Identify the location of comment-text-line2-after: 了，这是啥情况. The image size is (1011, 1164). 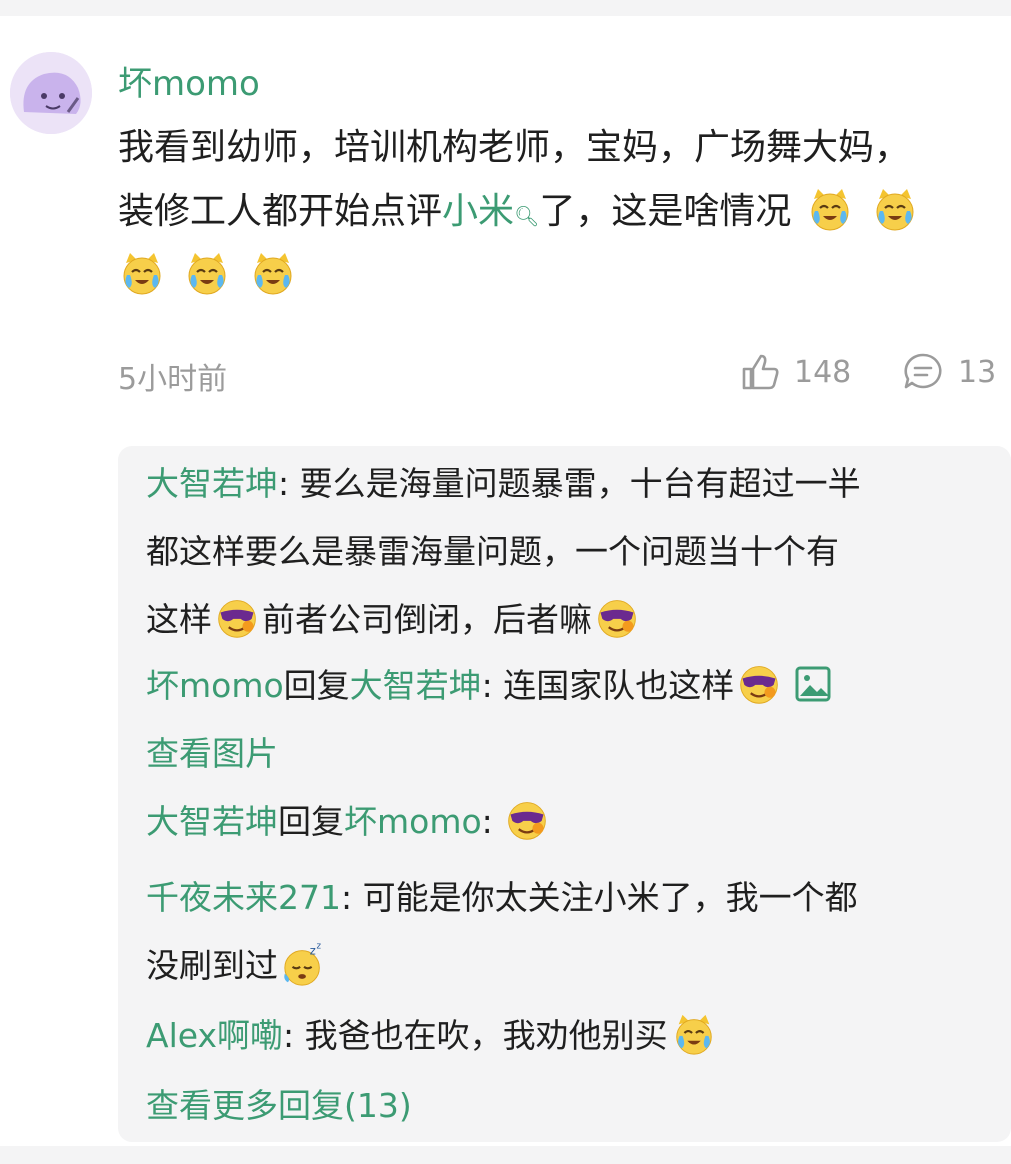
(665, 211).